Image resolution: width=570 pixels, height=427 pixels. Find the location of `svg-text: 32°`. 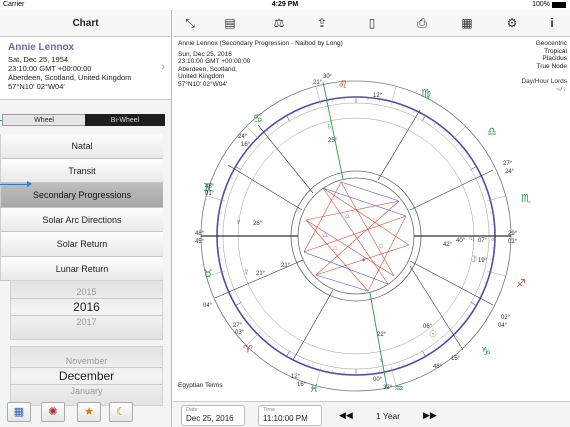

svg-text: 32° is located at coordinates (388, 388).